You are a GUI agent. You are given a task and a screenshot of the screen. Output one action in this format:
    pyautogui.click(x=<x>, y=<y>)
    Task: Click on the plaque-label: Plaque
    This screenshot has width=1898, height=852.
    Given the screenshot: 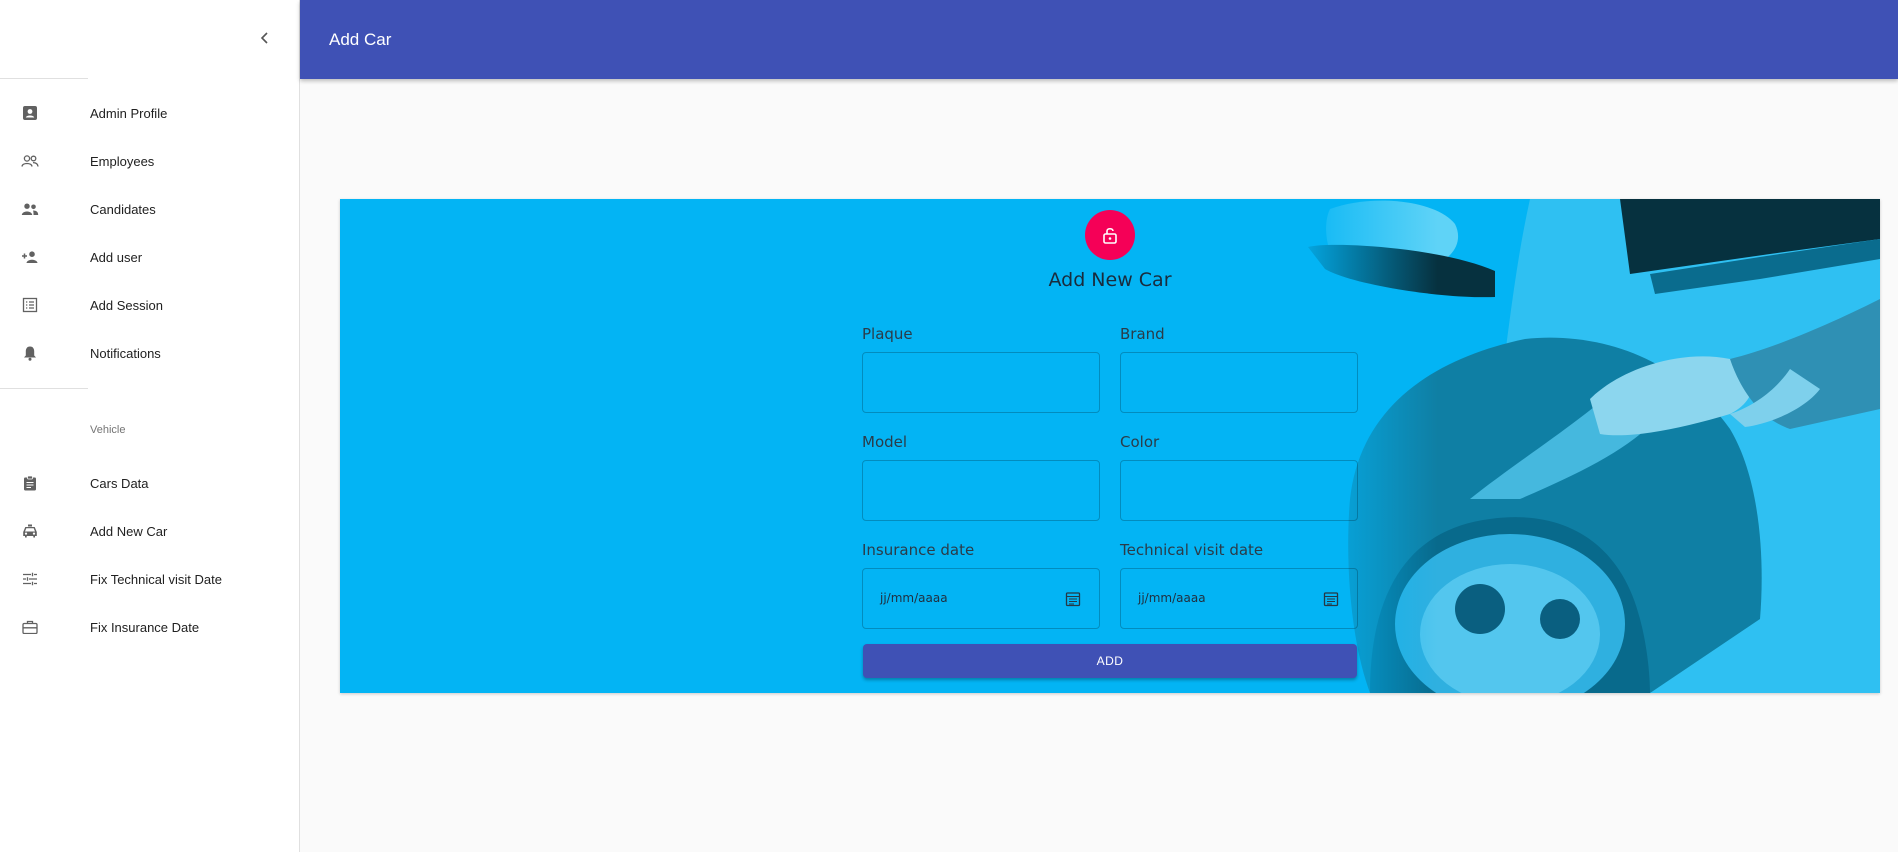 What is the action you would take?
    pyautogui.click(x=887, y=334)
    